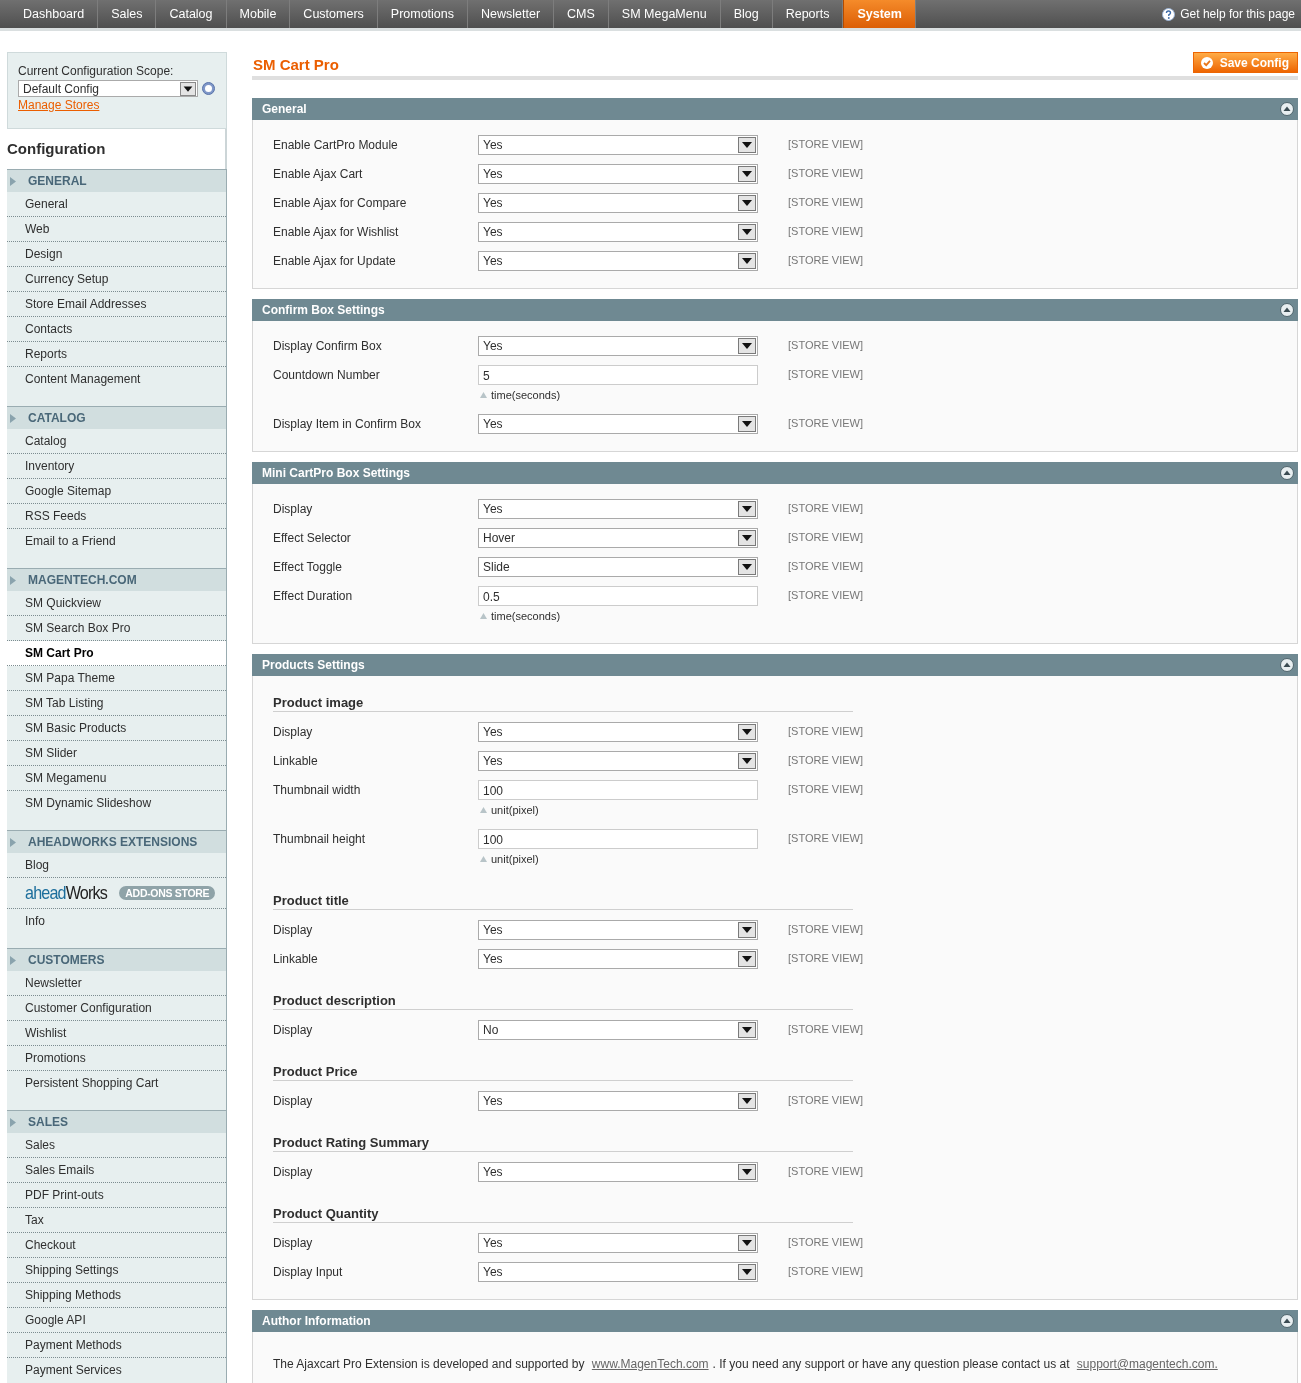 Image resolution: width=1301 pixels, height=1383 pixels. Describe the element at coordinates (650, 1364) in the screenshot. I see `link: www.MagenTech.com` at that location.